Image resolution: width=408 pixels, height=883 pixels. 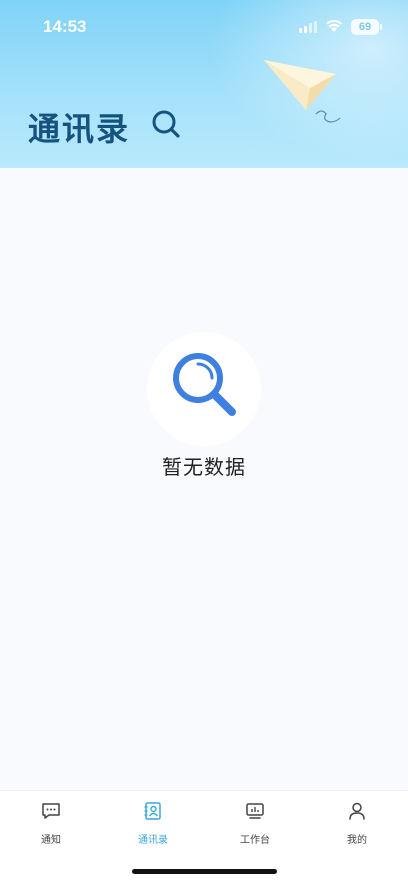 What do you see at coordinates (152, 811) in the screenshot?
I see `contacts-icon` at bounding box center [152, 811].